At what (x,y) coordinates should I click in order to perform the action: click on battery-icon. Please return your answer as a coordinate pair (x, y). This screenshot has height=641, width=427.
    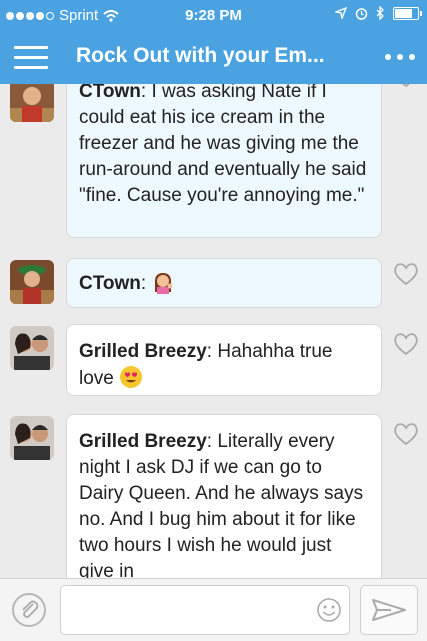
    Looking at the image, I should click on (407, 13).